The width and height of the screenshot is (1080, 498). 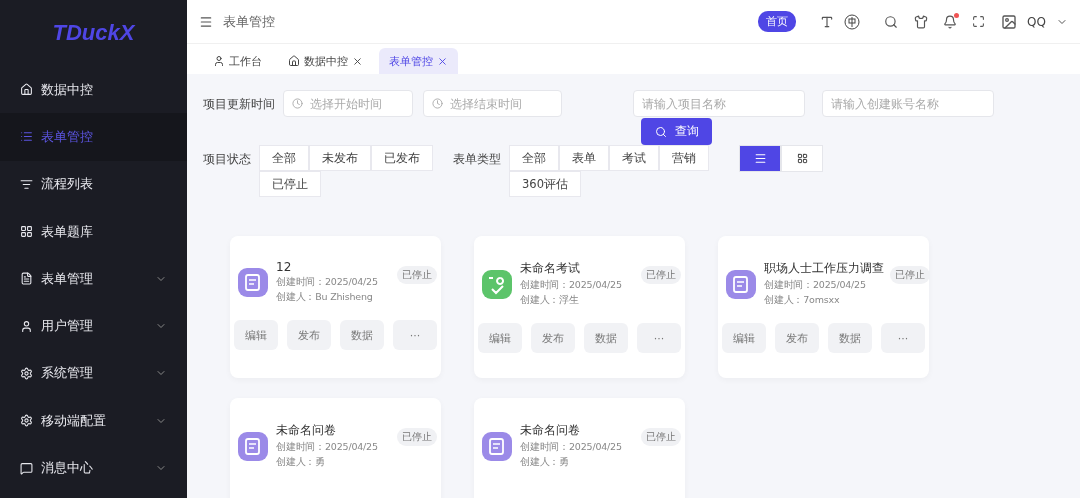 I want to click on form-card: 职场人士工作压力调查 创建时间：2025/04/25 创建人：7omsxx 已停止 编辑 发布 数据 ···, so click(x=823, y=307).